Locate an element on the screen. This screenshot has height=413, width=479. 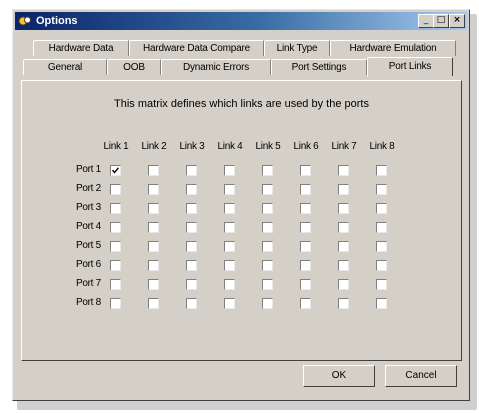
checkmark-icon is located at coordinates (115, 170).